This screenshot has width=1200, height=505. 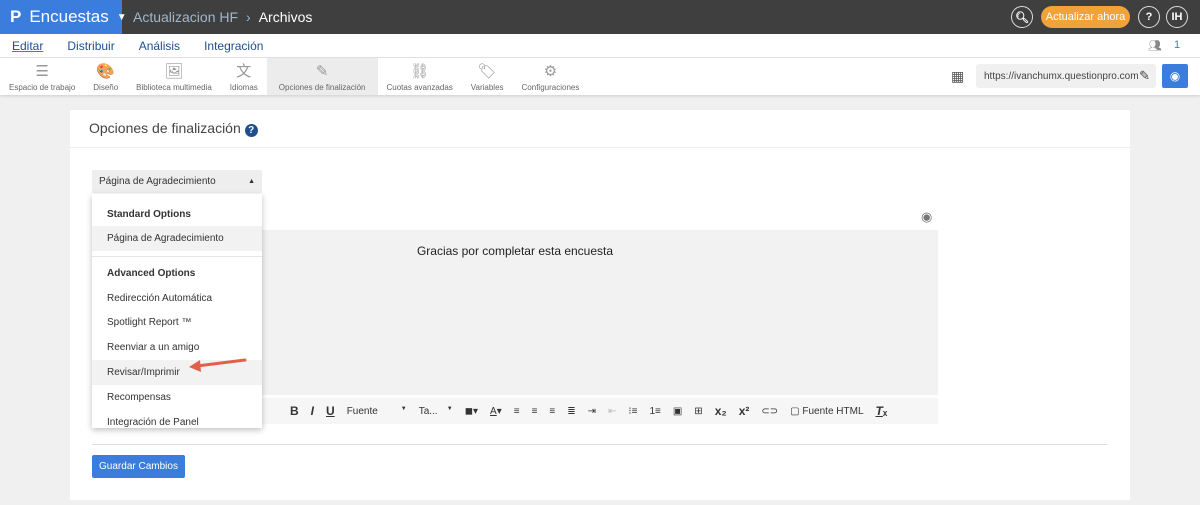 What do you see at coordinates (294, 411) in the screenshot?
I see `bold-icon: B` at bounding box center [294, 411].